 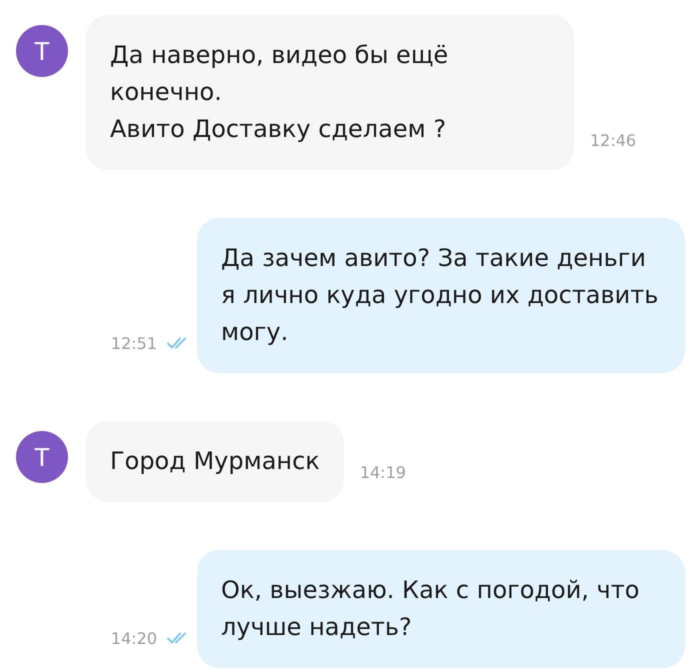 I want to click on message-time: 12:51, so click(x=133, y=343).